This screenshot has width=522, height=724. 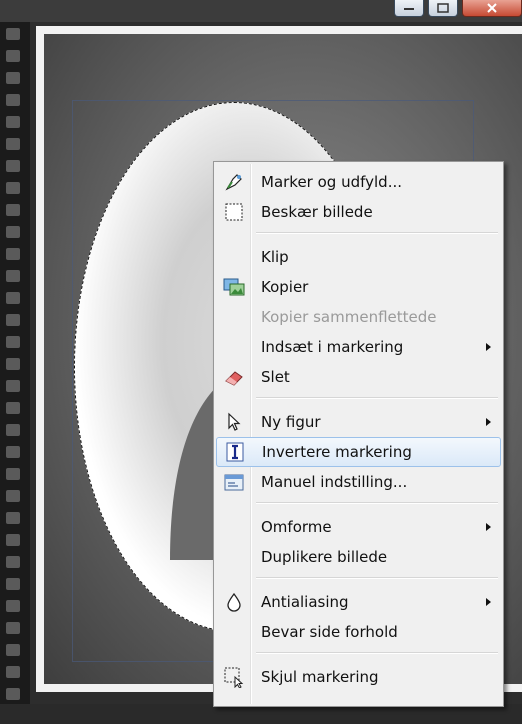 I want to click on menu-item-indsæt-i-markering: Indsæt i markering, so click(x=358, y=347).